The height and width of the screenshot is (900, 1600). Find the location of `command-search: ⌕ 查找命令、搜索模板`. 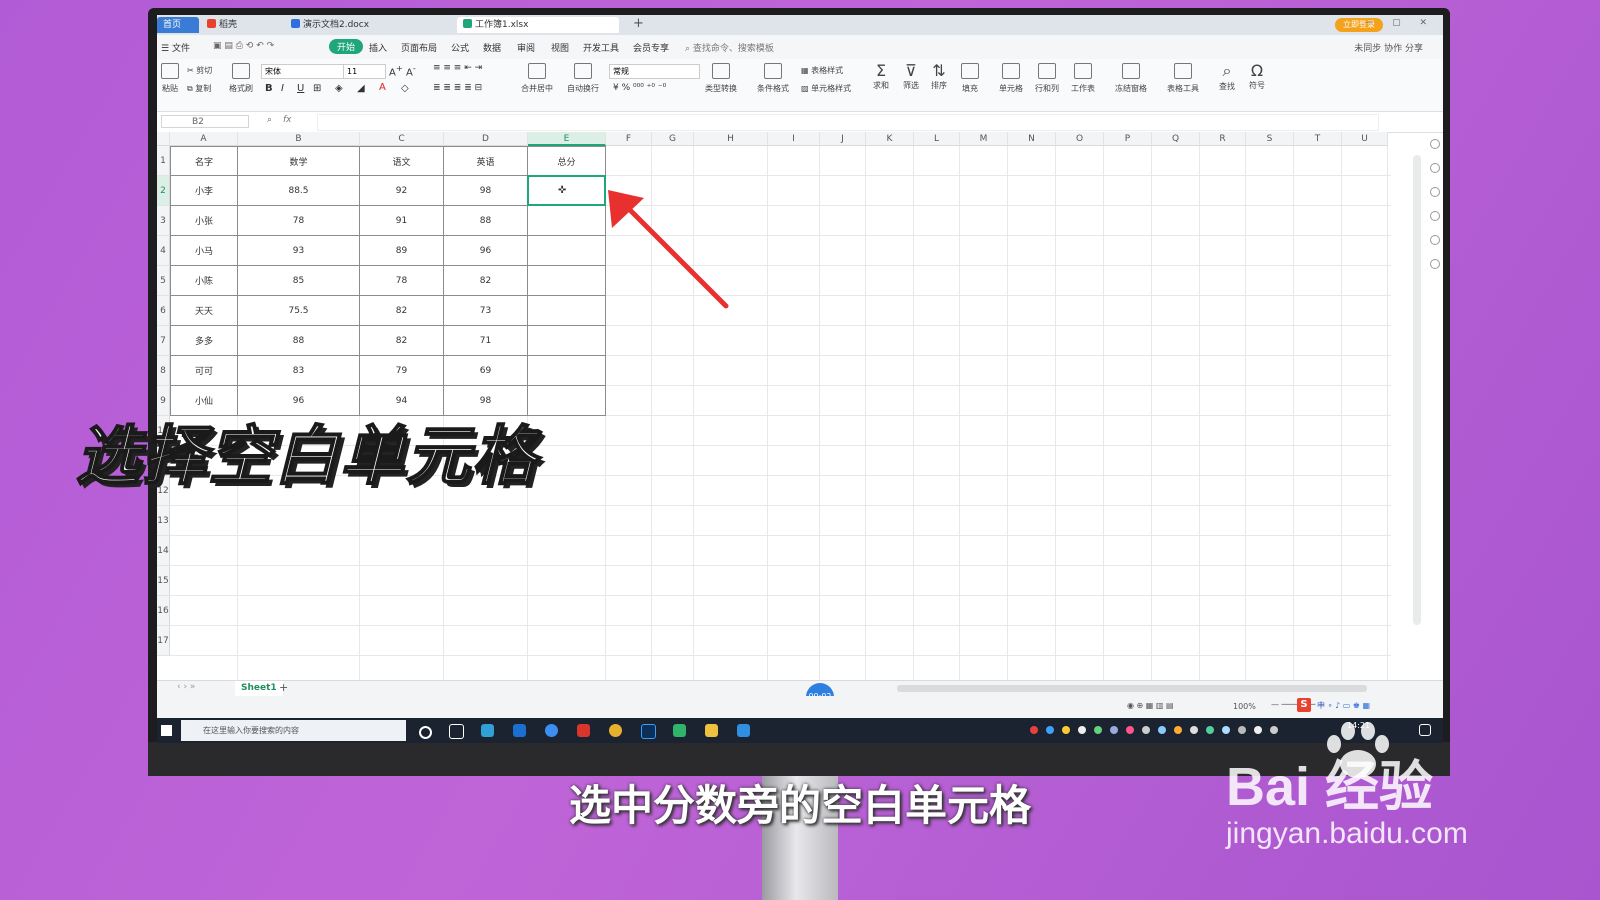

command-search: ⌕ 查找命令、搜索模板 is located at coordinates (729, 47).